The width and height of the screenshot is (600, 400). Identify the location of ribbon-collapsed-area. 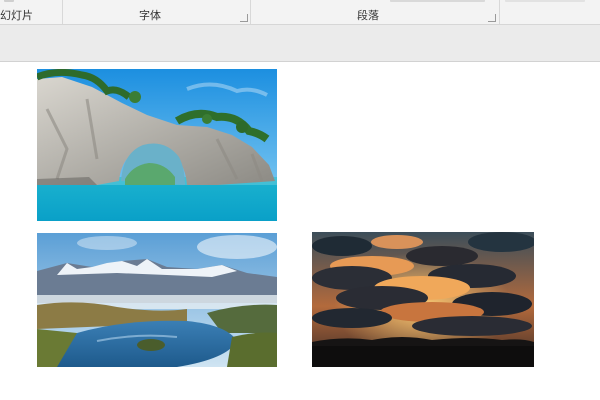
(300, 43).